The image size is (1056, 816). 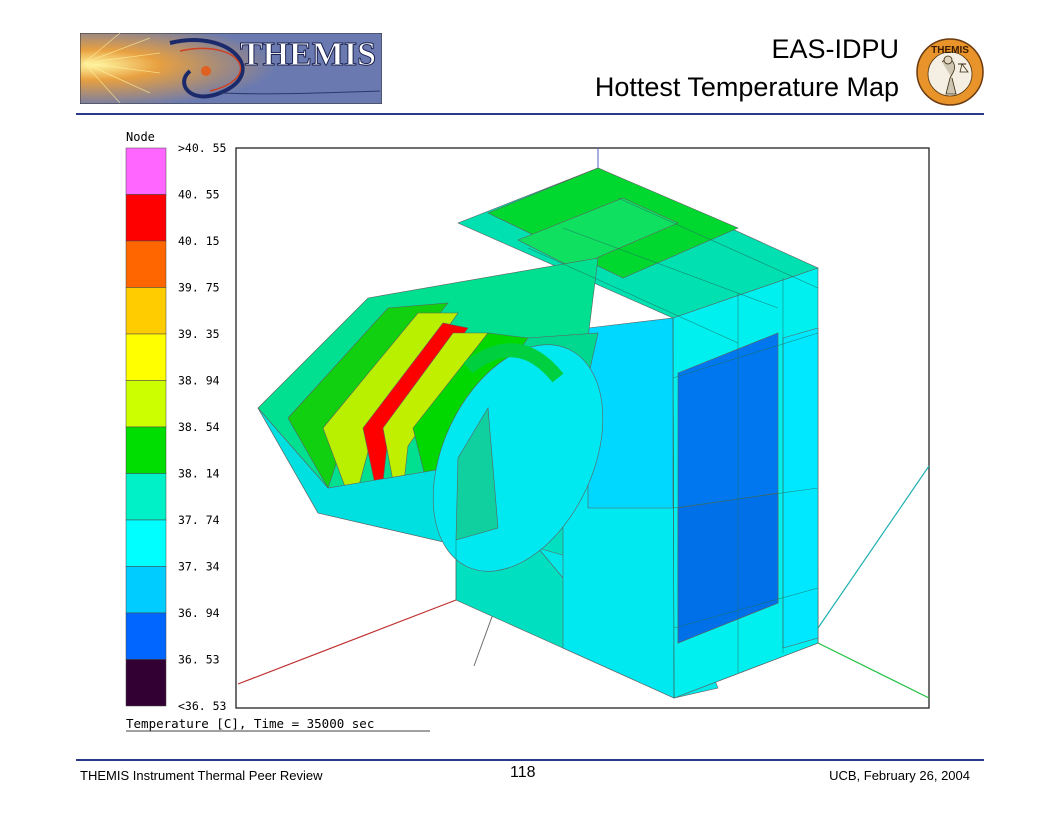 What do you see at coordinates (523, 772) in the screenshot?
I see `page-number: 118` at bounding box center [523, 772].